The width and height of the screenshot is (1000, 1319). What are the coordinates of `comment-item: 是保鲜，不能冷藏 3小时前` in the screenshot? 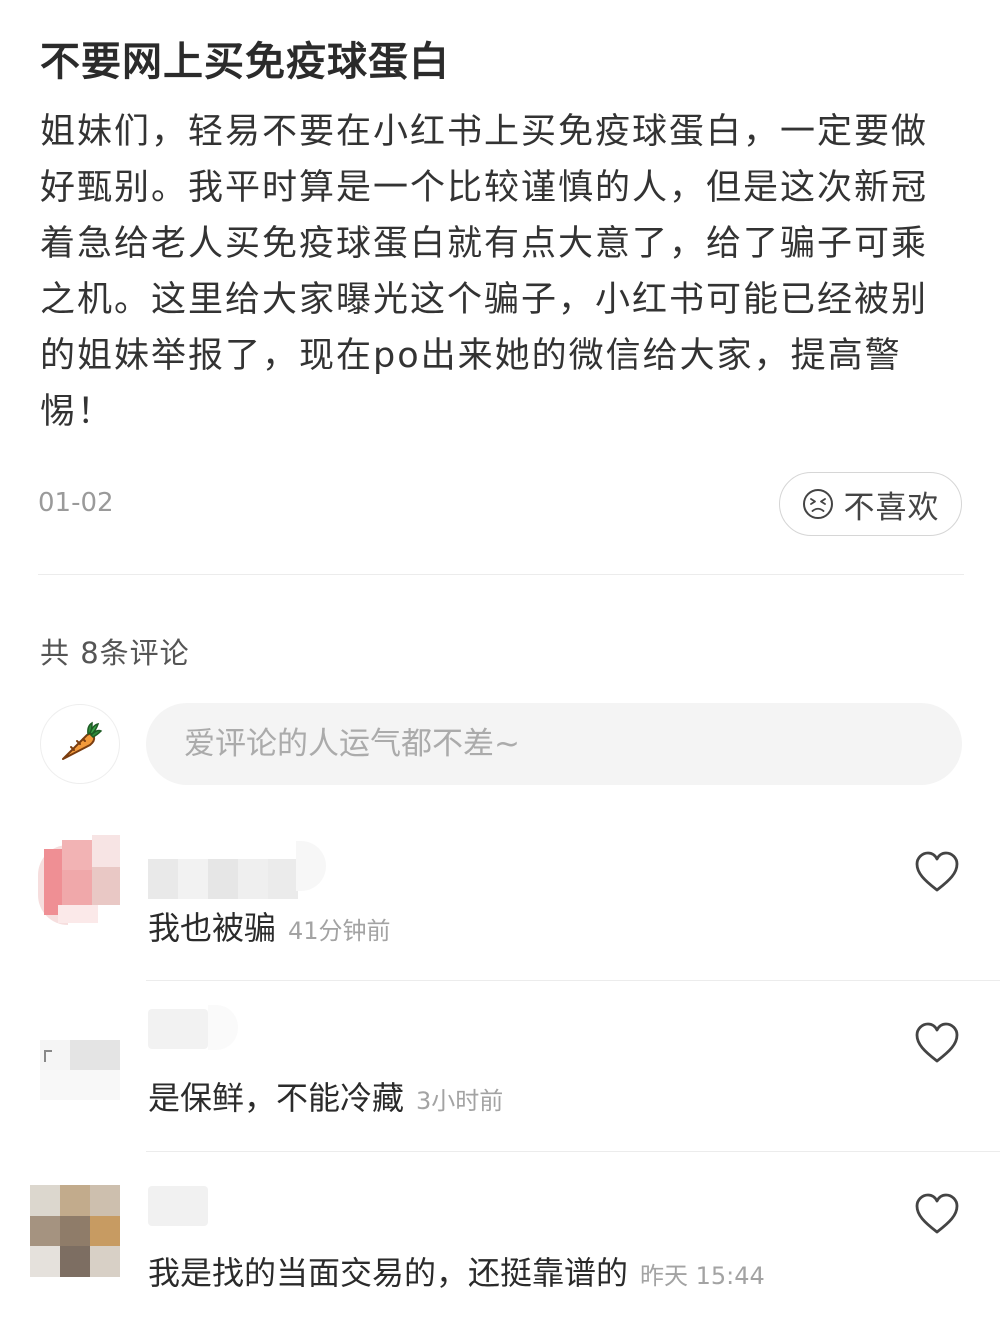 It's located at (500, 1078).